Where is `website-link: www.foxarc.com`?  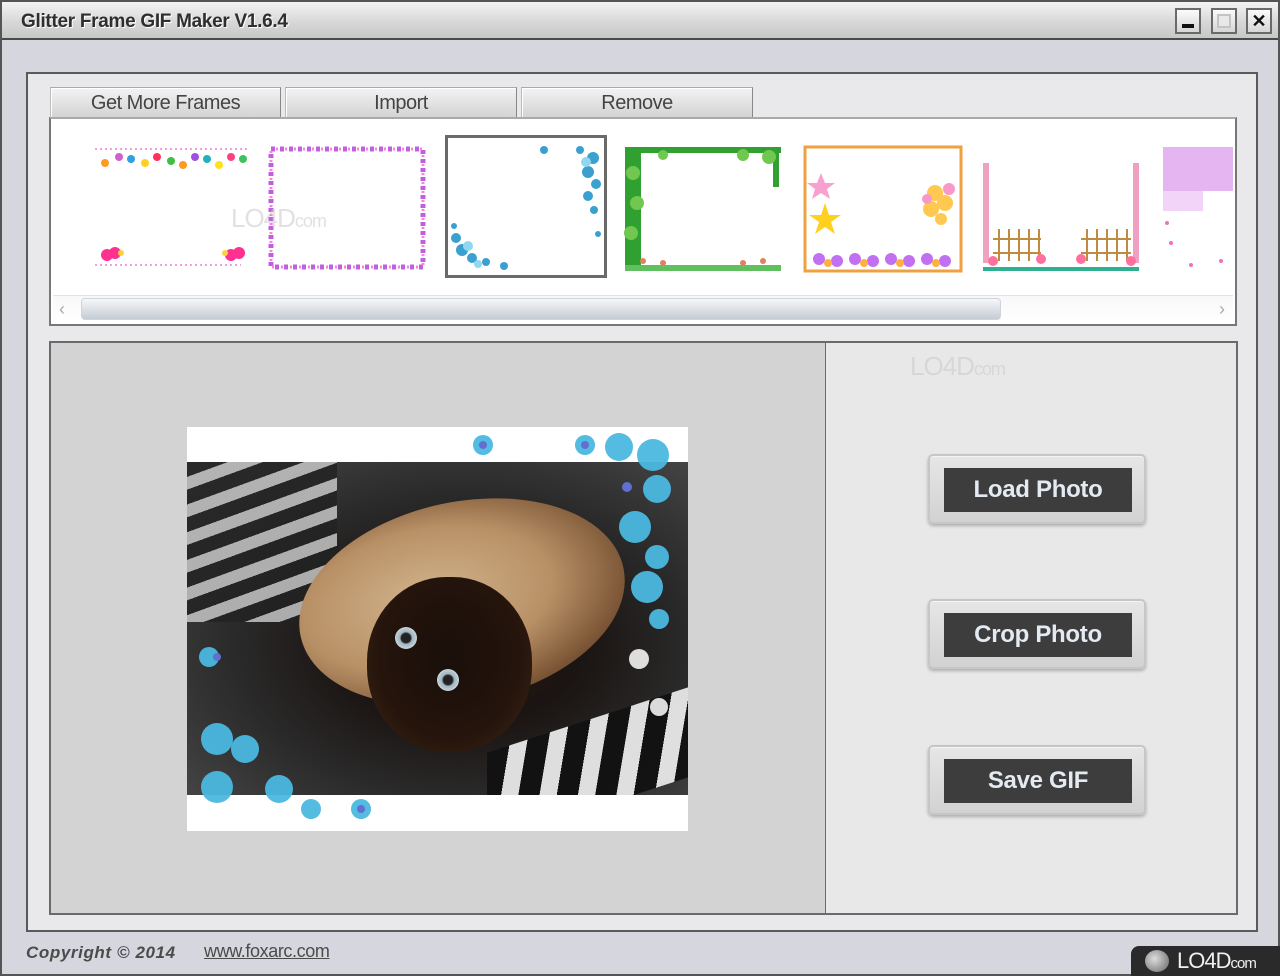
website-link: www.foxarc.com is located at coordinates (267, 951).